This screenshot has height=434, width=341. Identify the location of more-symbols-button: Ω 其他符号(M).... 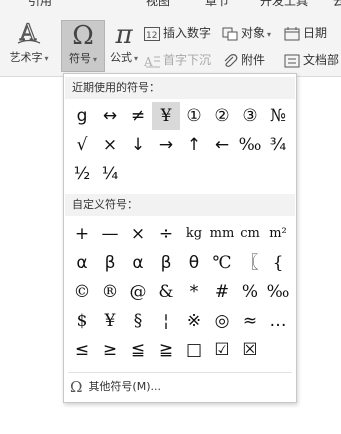
(115, 387).